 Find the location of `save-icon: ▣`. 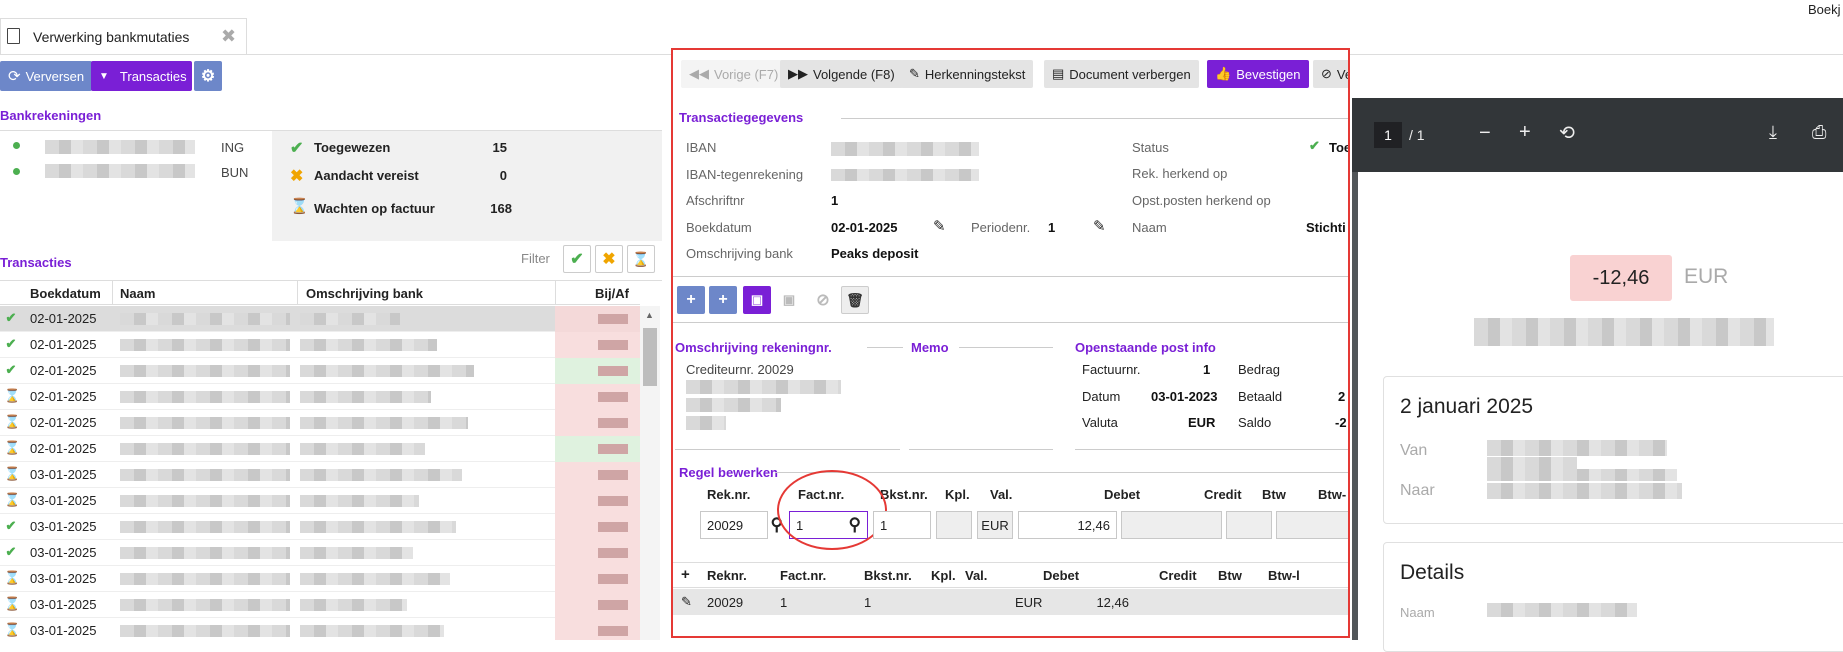

save-icon: ▣ is located at coordinates (757, 299).